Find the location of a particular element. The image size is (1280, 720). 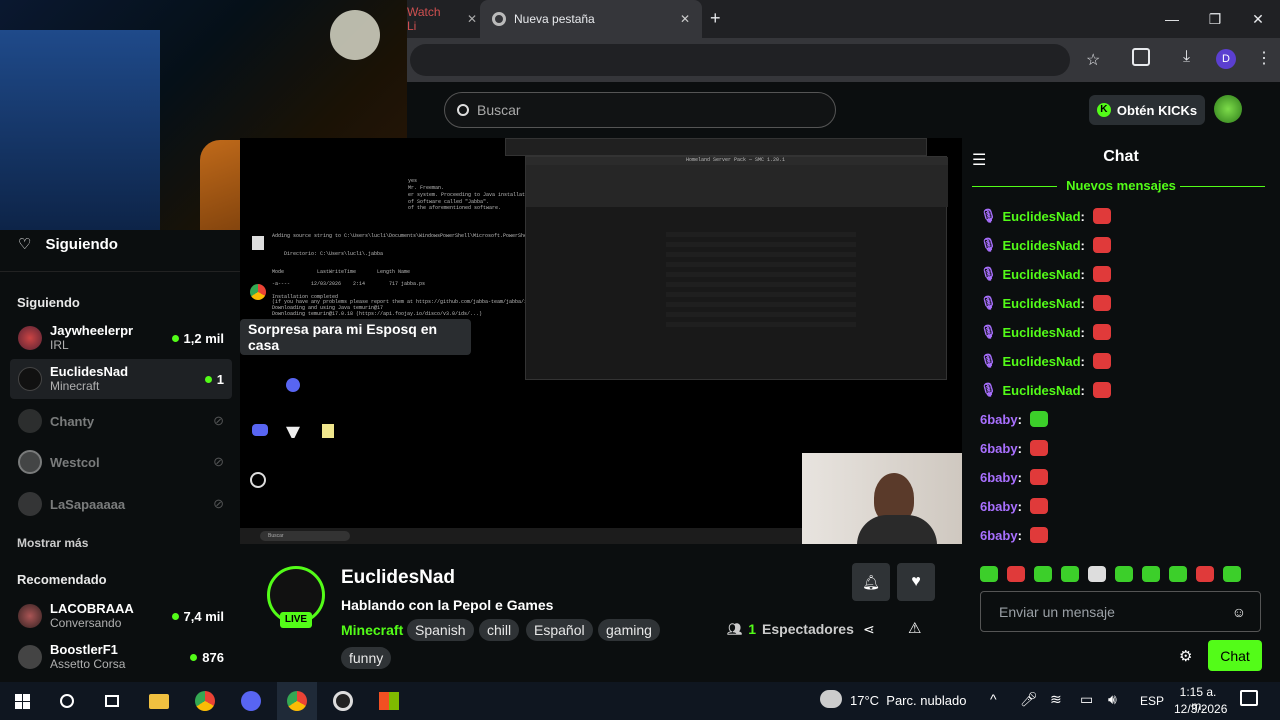

notifications-icon is located at coordinates (1249, 698).